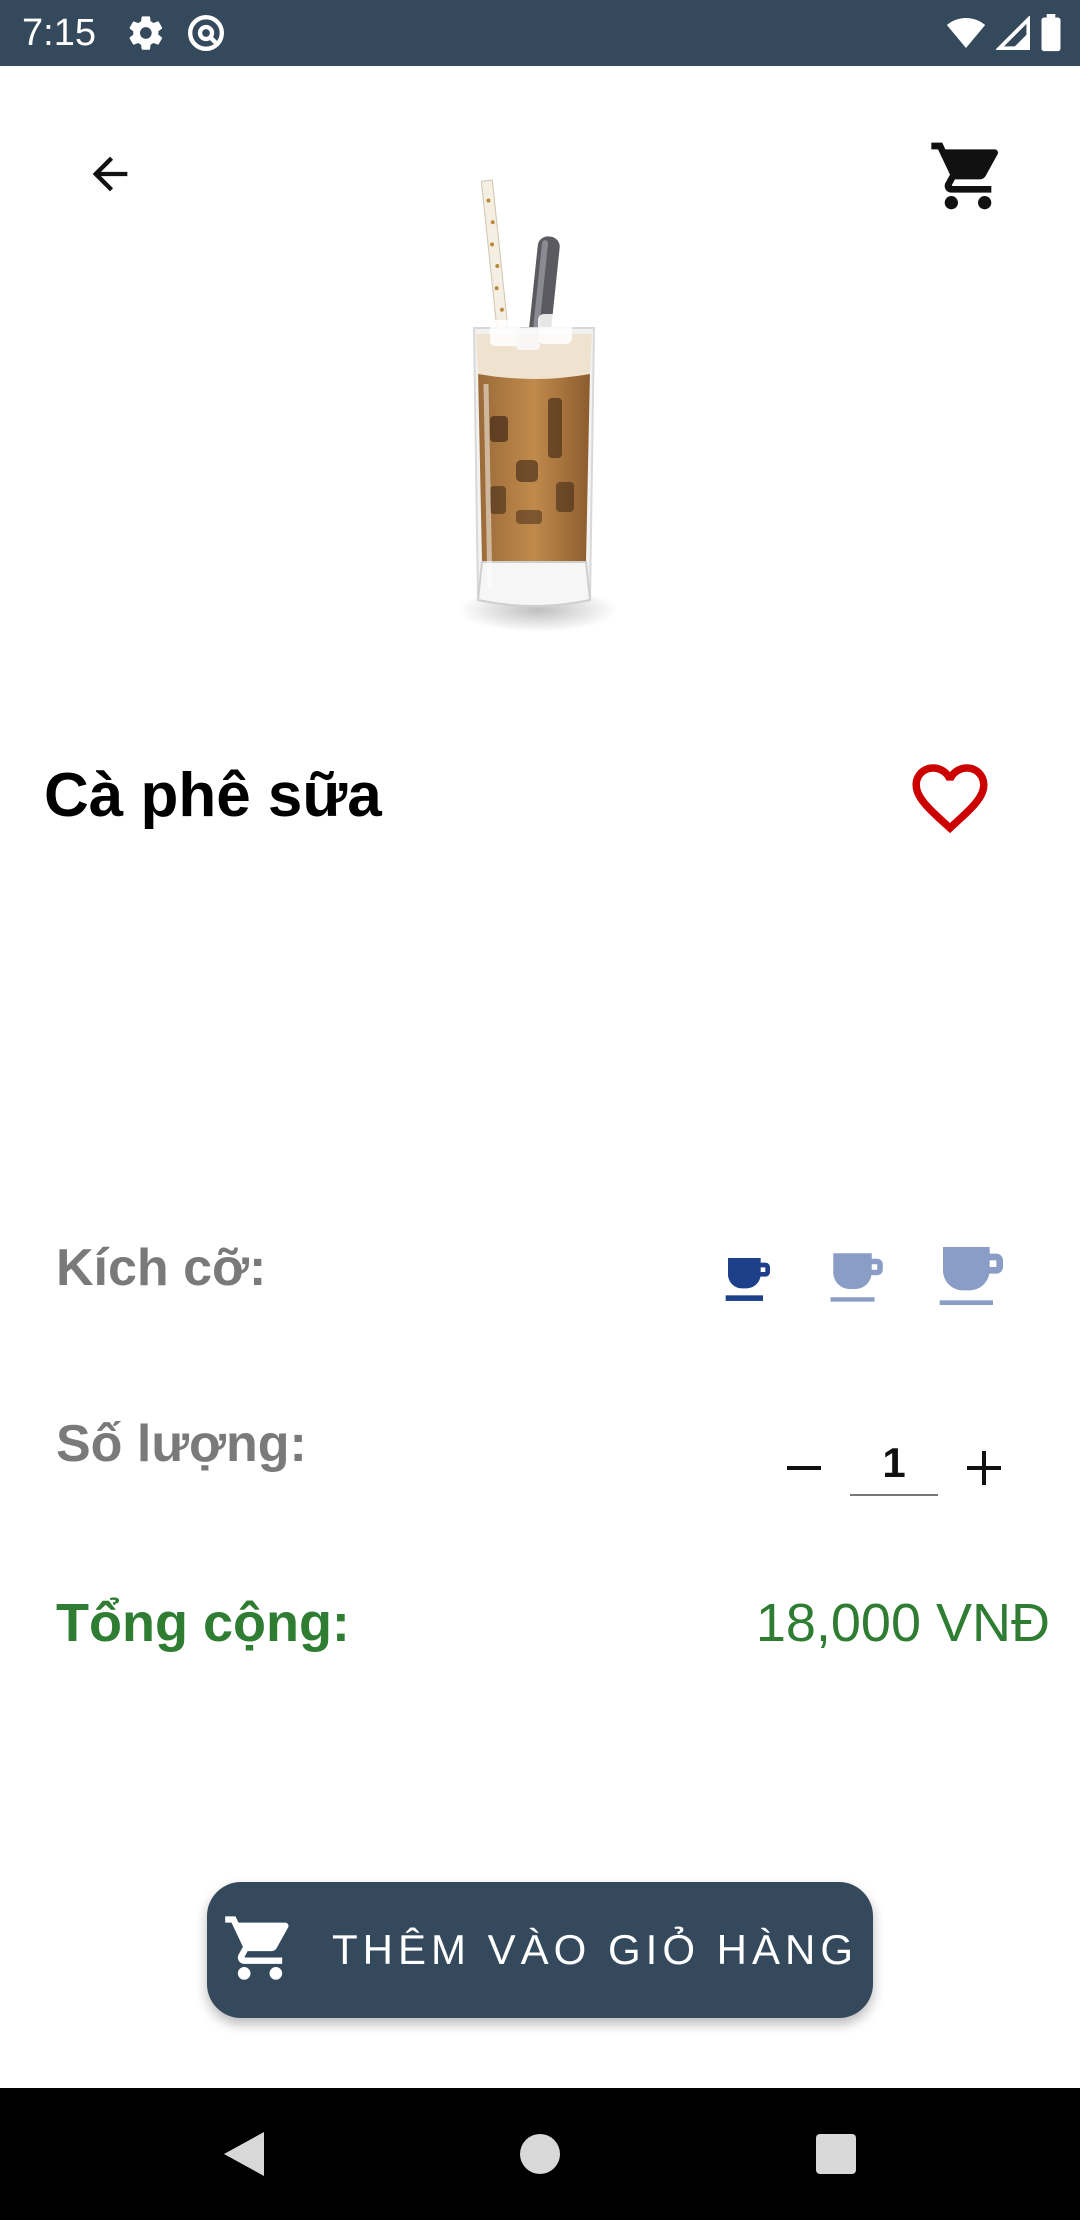  What do you see at coordinates (540, 33) in the screenshot?
I see `status-bar: 7:15` at bounding box center [540, 33].